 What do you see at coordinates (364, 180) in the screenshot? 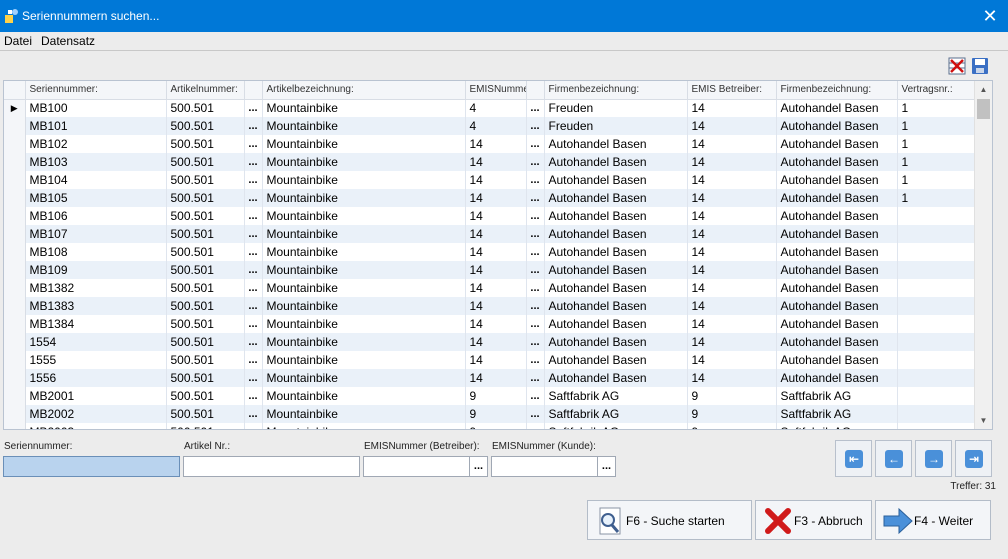
I see `cell-artikelbezeichnung: Mountainbike` at bounding box center [364, 180].